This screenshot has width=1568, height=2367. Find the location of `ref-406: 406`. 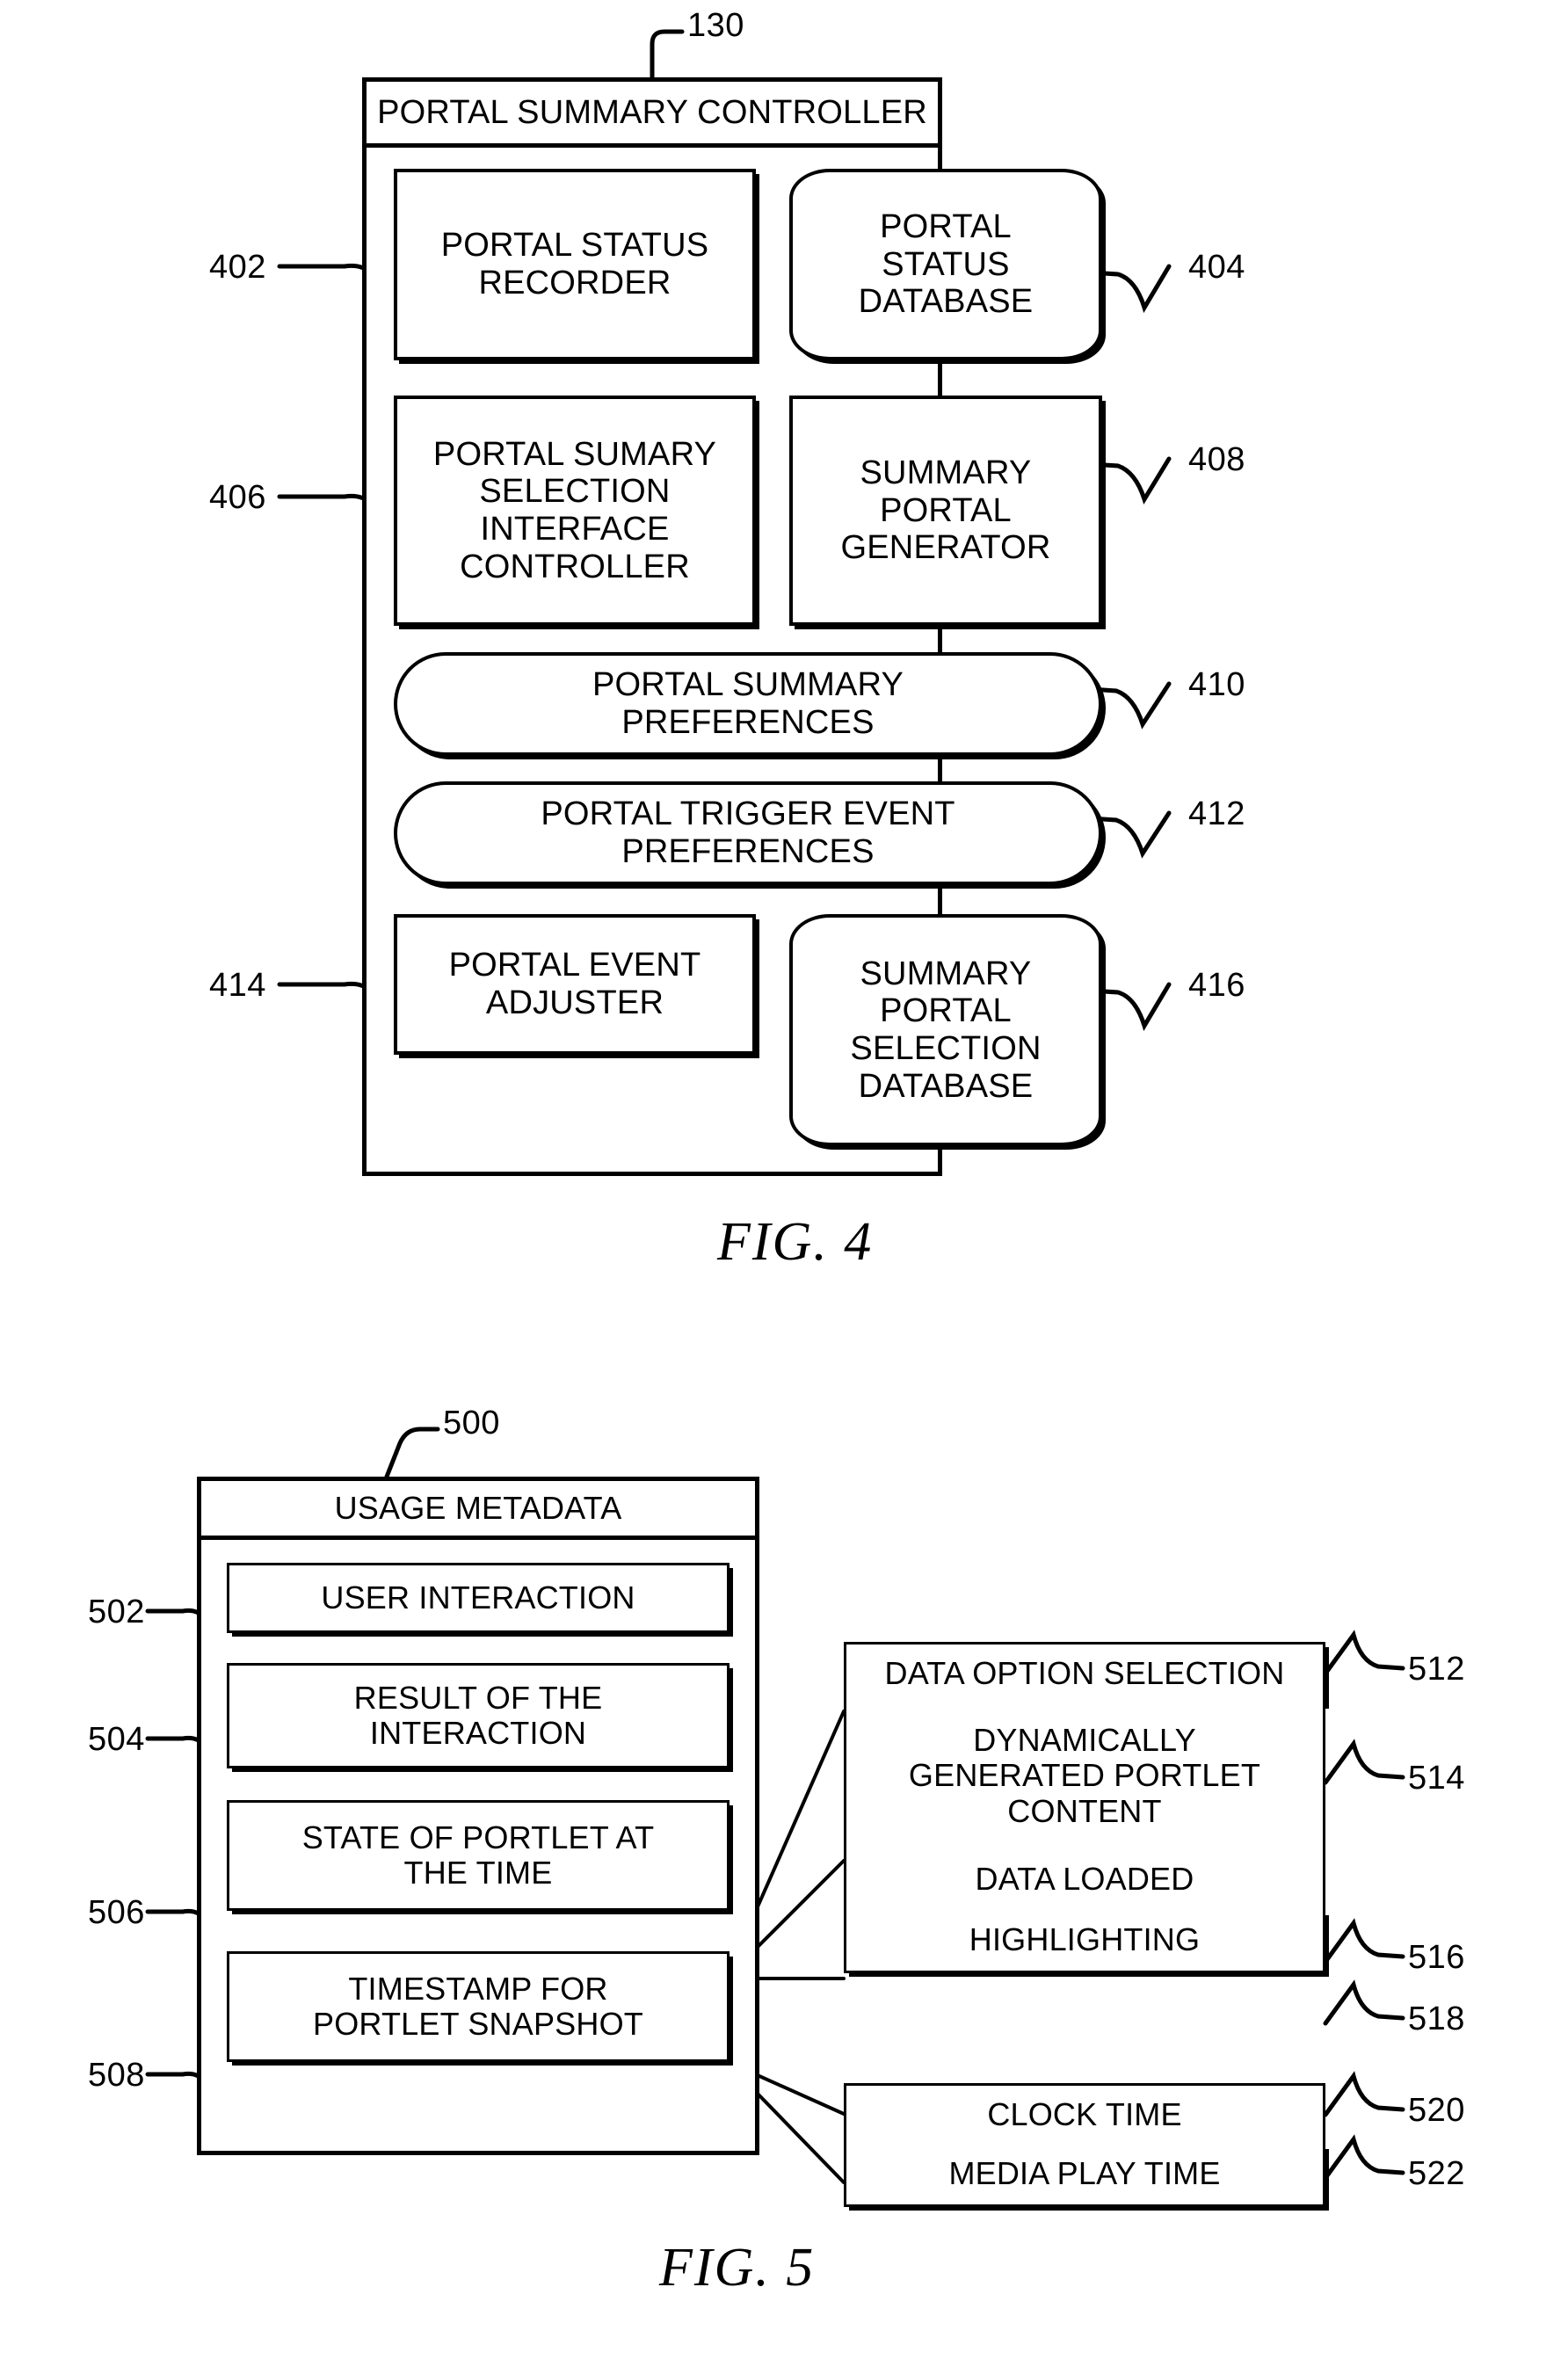

ref-406: 406 is located at coordinates (237, 497).